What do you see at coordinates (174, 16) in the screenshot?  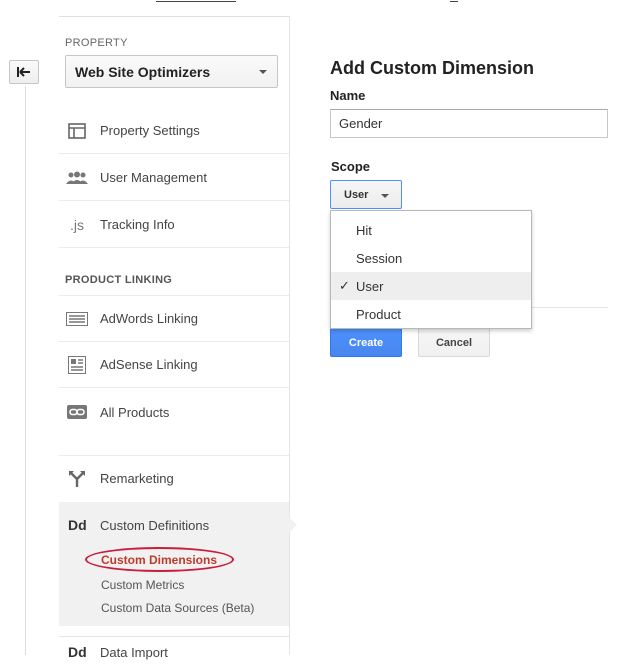 I see `sidebar-top-border` at bounding box center [174, 16].